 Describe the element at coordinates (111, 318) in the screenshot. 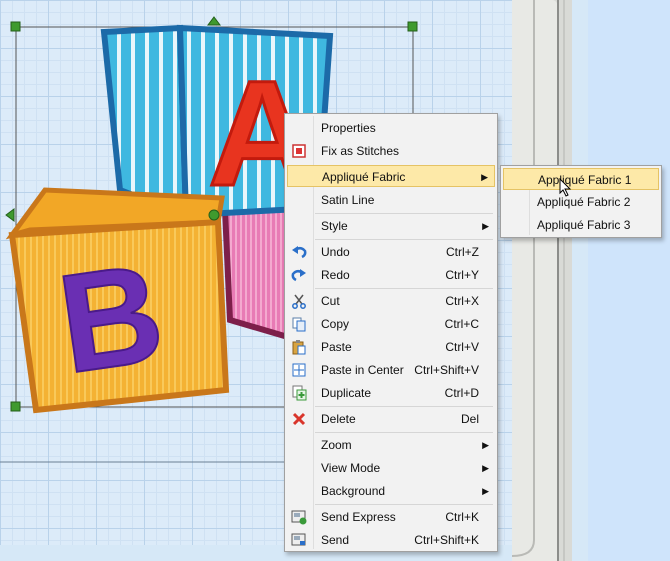

I see `letter-b: B` at that location.